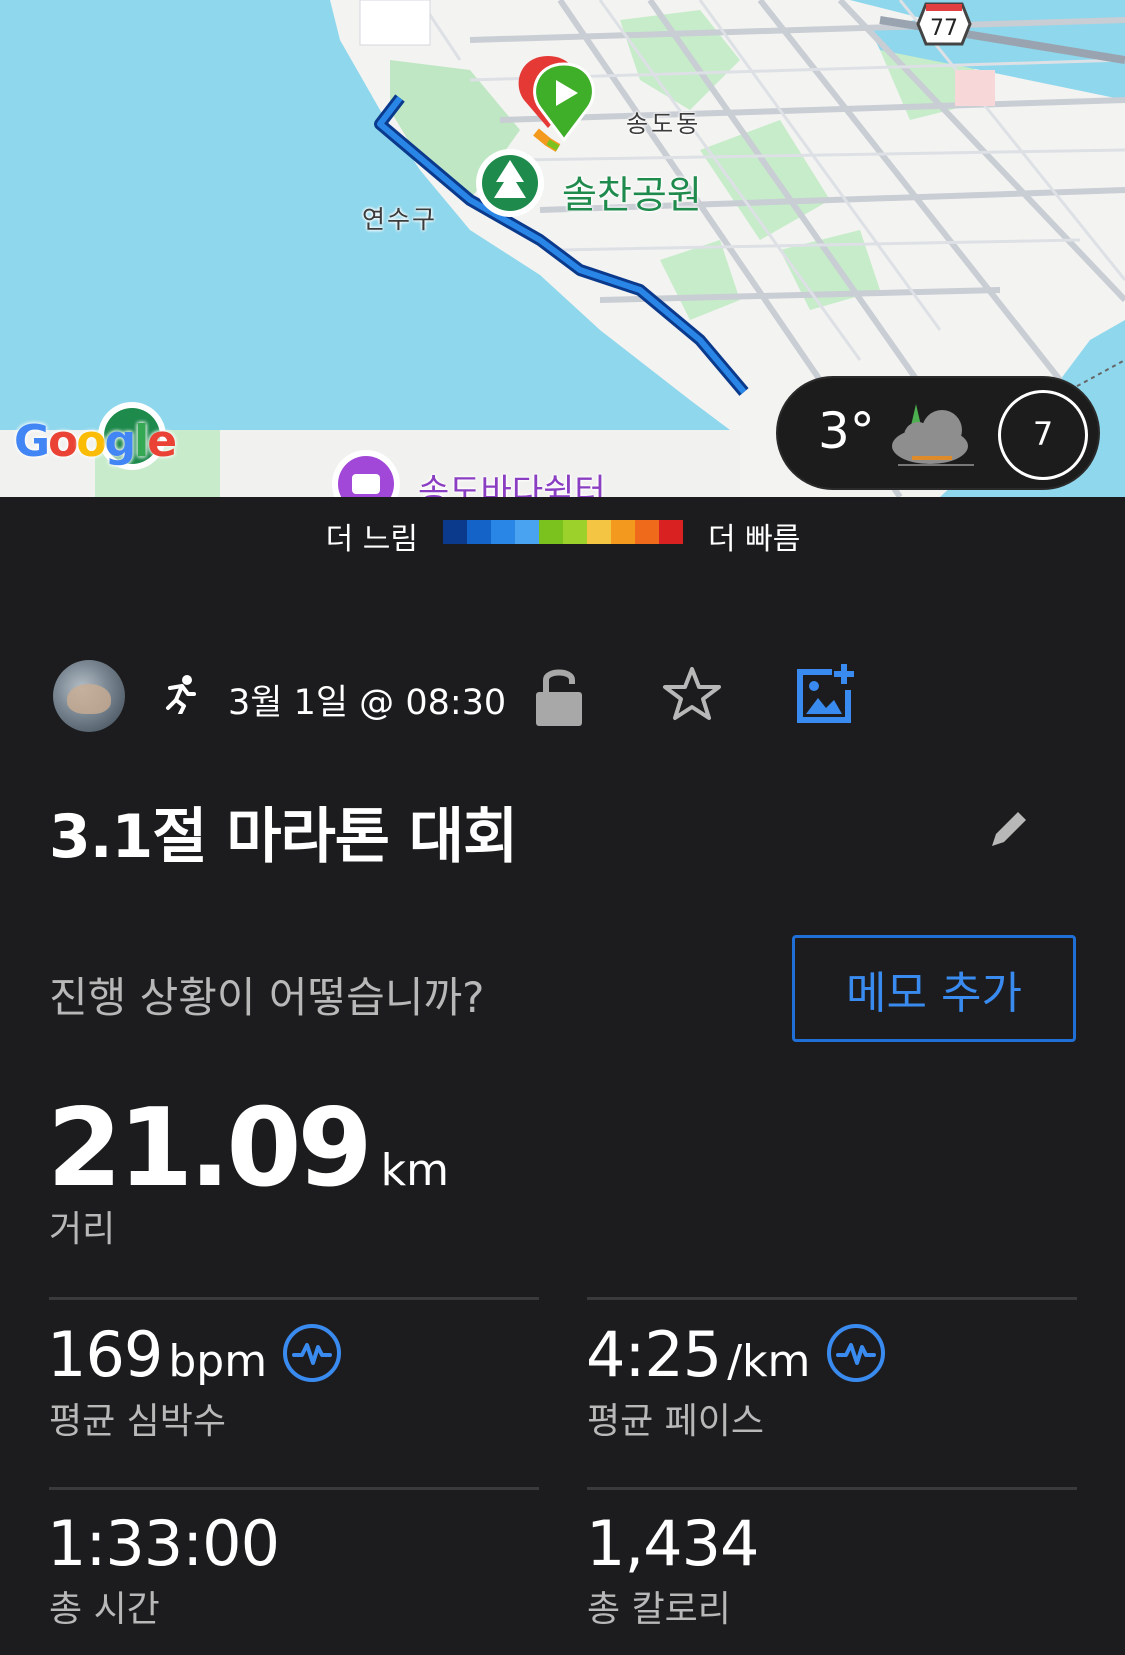 Image resolution: width=1125 pixels, height=1655 pixels. I want to click on calories-value: 1,434, so click(672, 1543).